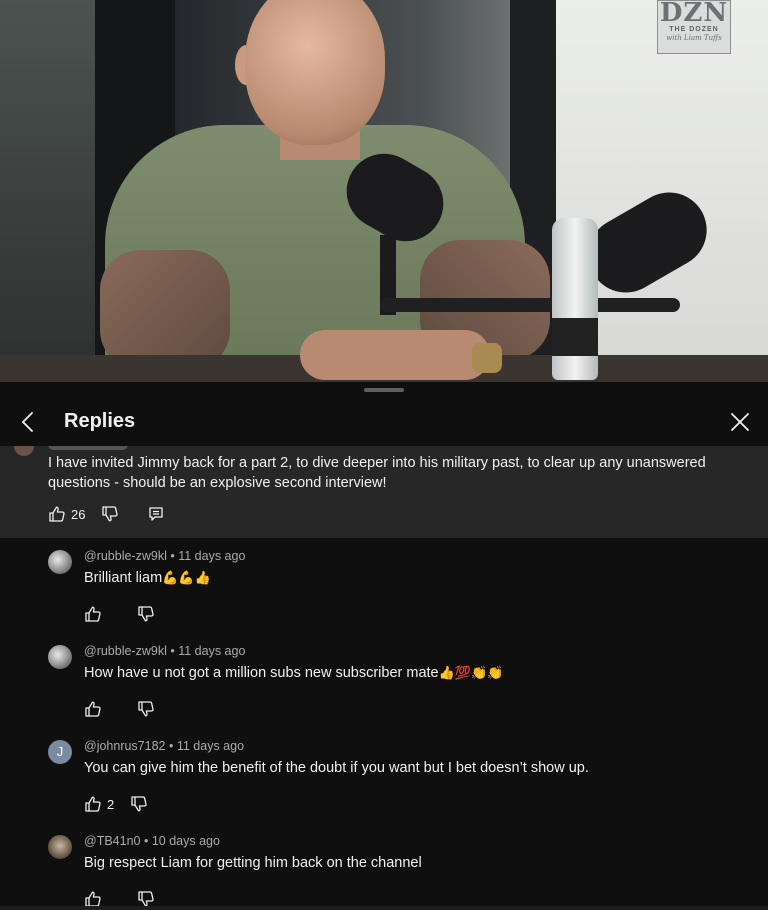  I want to click on reply-button, so click(156, 514).